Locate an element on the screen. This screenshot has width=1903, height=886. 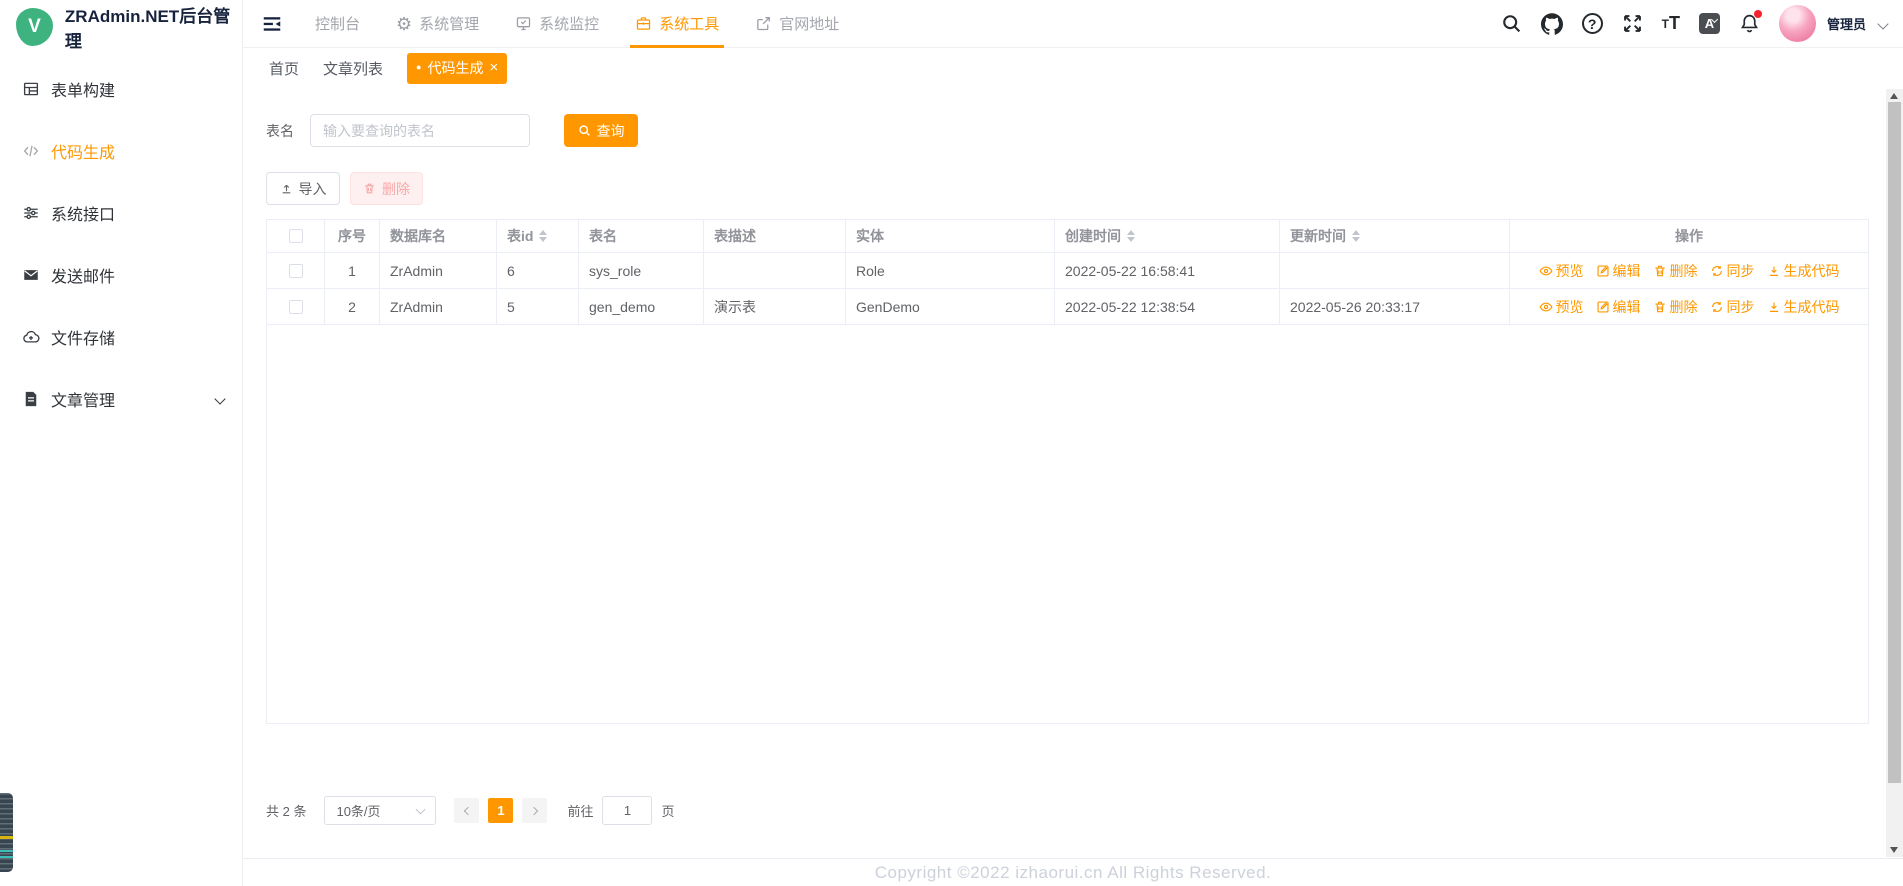
header-seq: 序号 is located at coordinates (352, 236).